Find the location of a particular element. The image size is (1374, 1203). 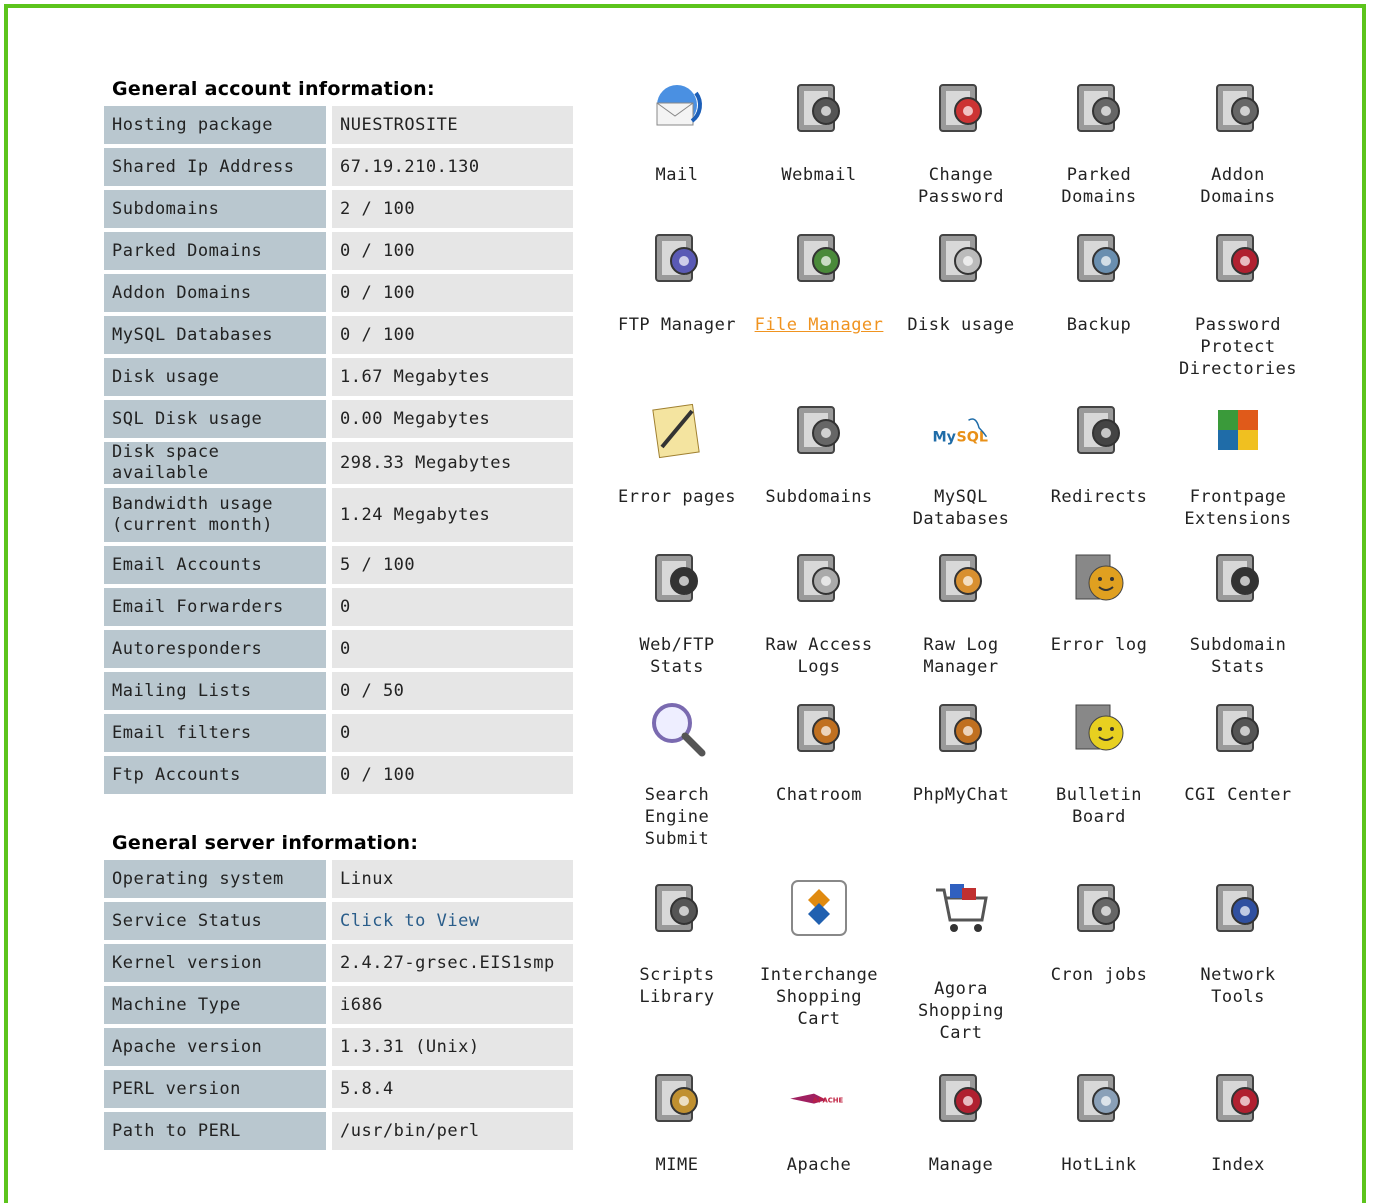

feature-ftp-manager: FTP Manager is located at coordinates (677, 282).